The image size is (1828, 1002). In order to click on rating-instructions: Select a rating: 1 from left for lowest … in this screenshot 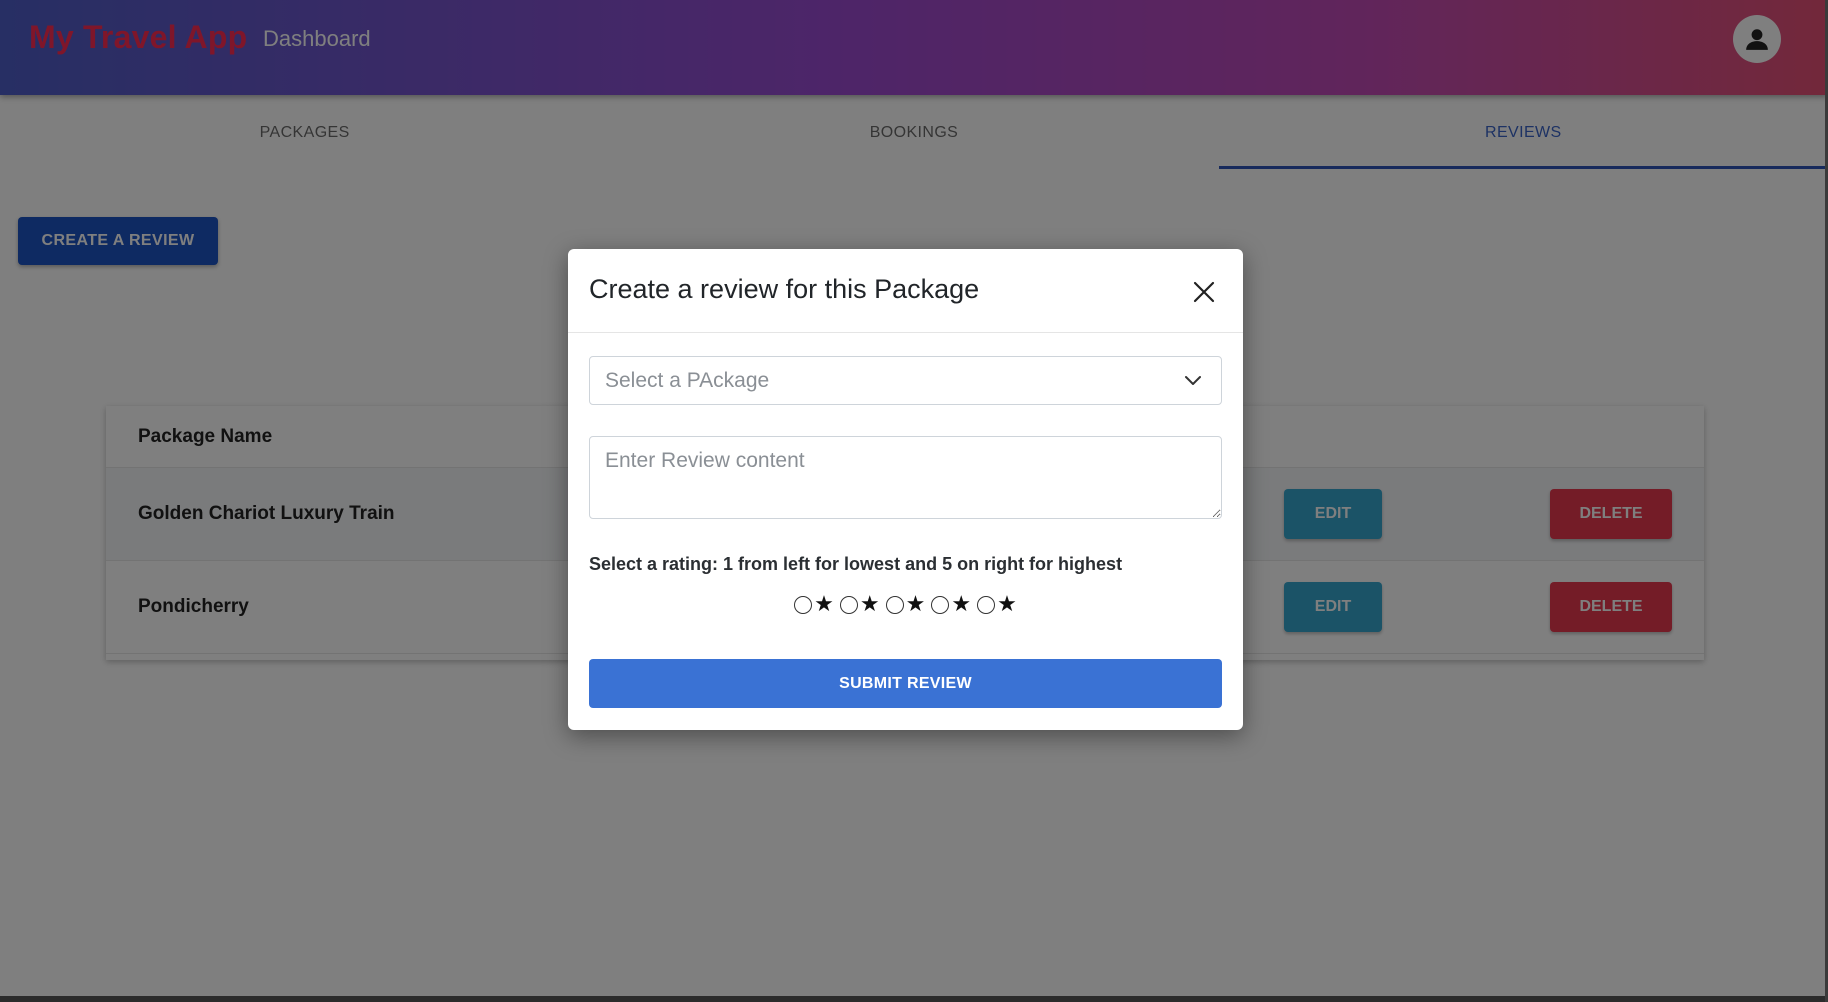, I will do `click(856, 564)`.